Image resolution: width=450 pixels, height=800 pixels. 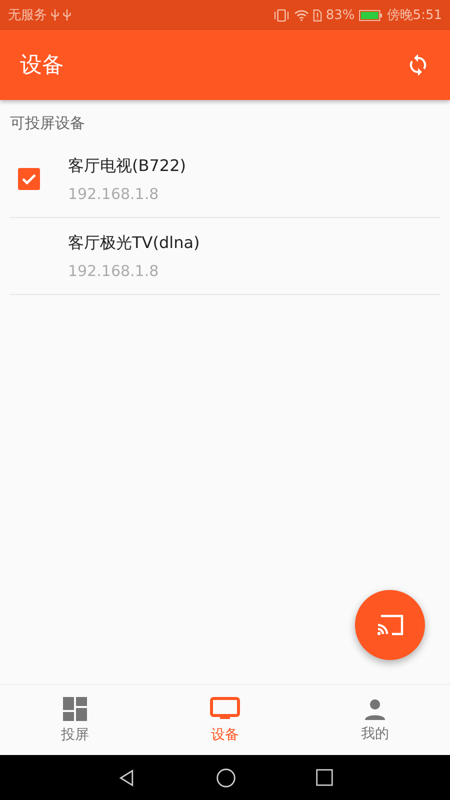 What do you see at coordinates (324, 777) in the screenshot?
I see `recents-icon` at bounding box center [324, 777].